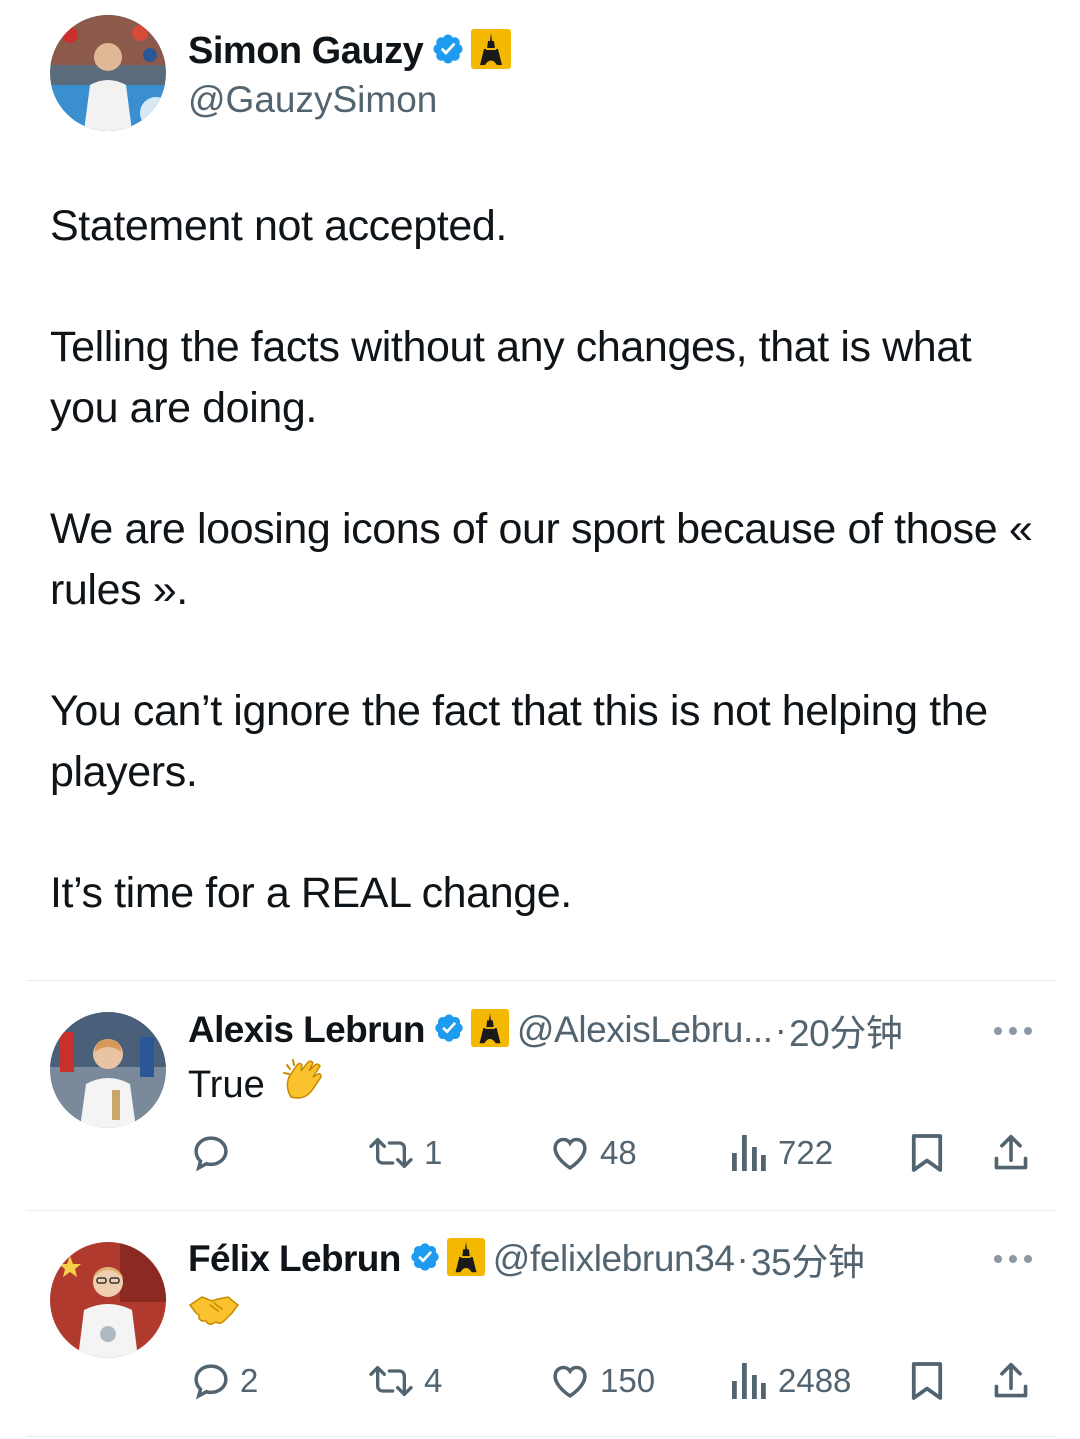 Image resolution: width=1080 pixels, height=1439 pixels. What do you see at coordinates (433, 1152) in the screenshot?
I see `retweet-count: 1` at bounding box center [433, 1152].